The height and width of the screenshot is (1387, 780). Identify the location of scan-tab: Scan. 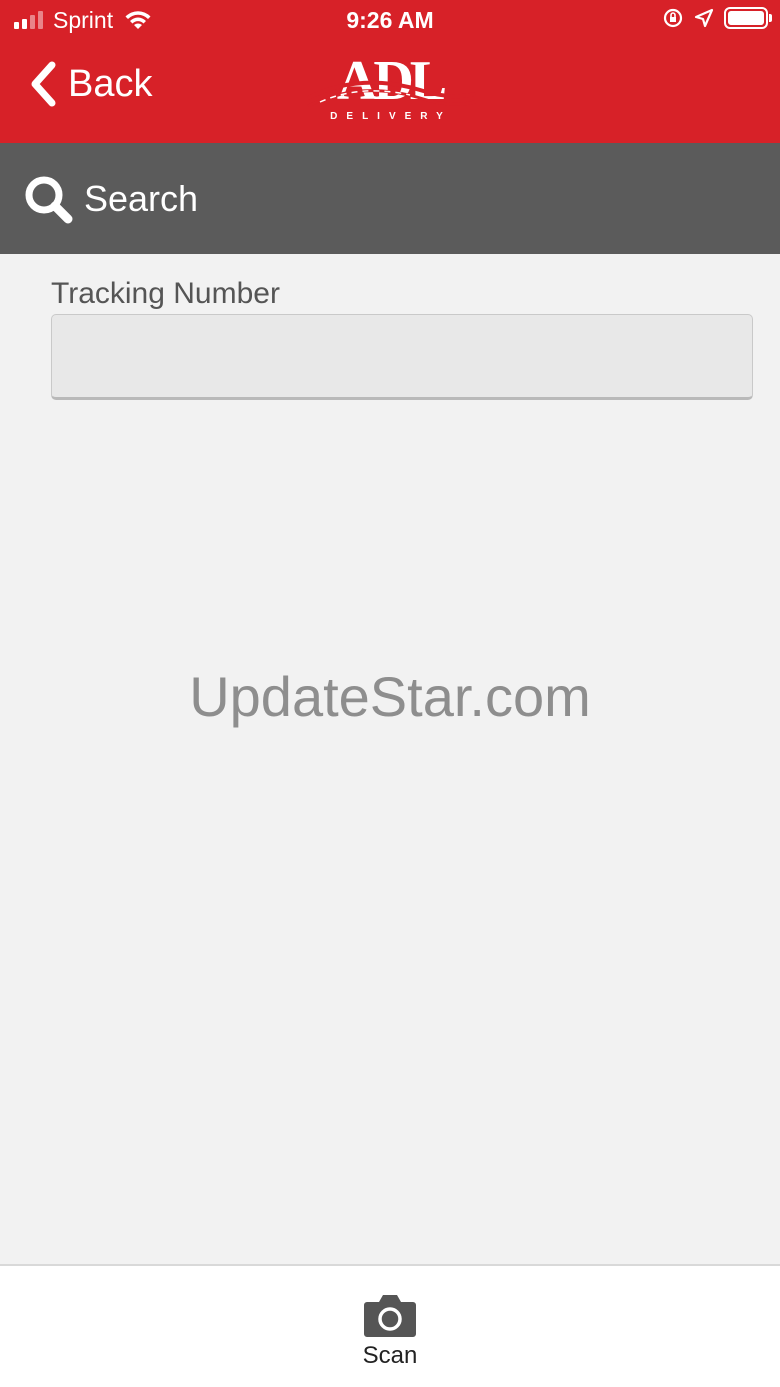
(390, 1334).